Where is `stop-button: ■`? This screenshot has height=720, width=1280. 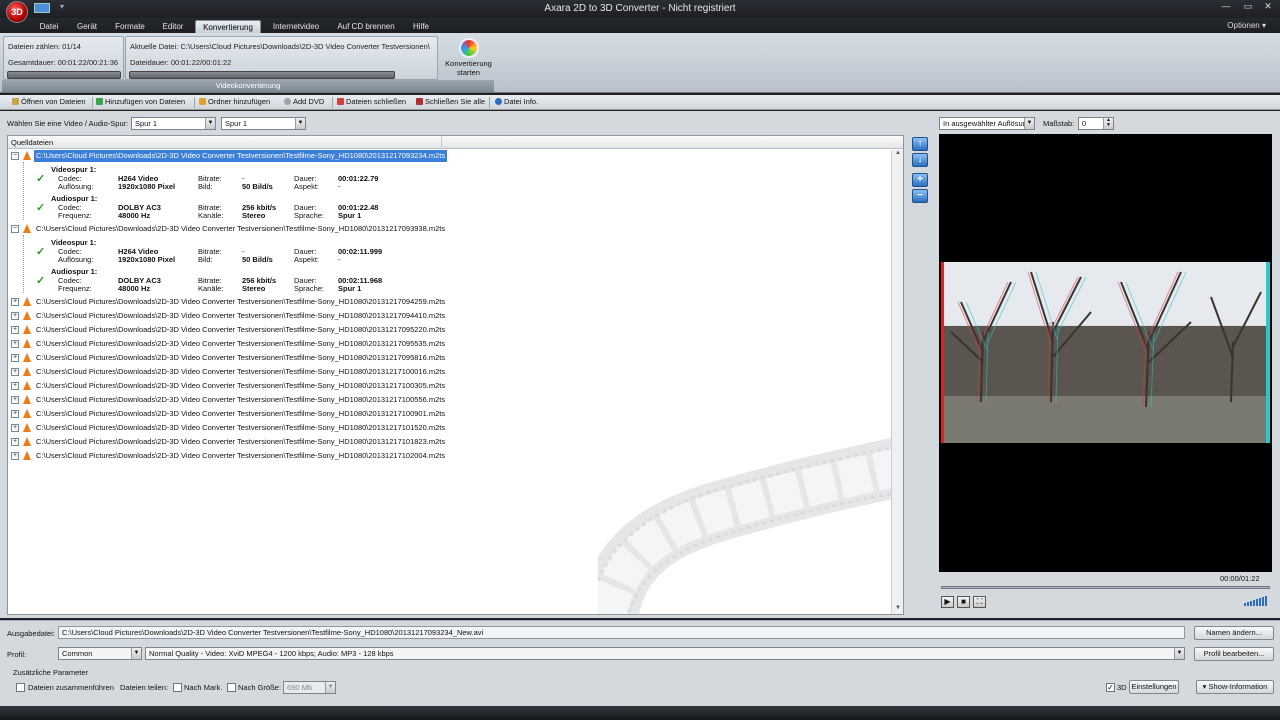
stop-button: ■ is located at coordinates (963, 602).